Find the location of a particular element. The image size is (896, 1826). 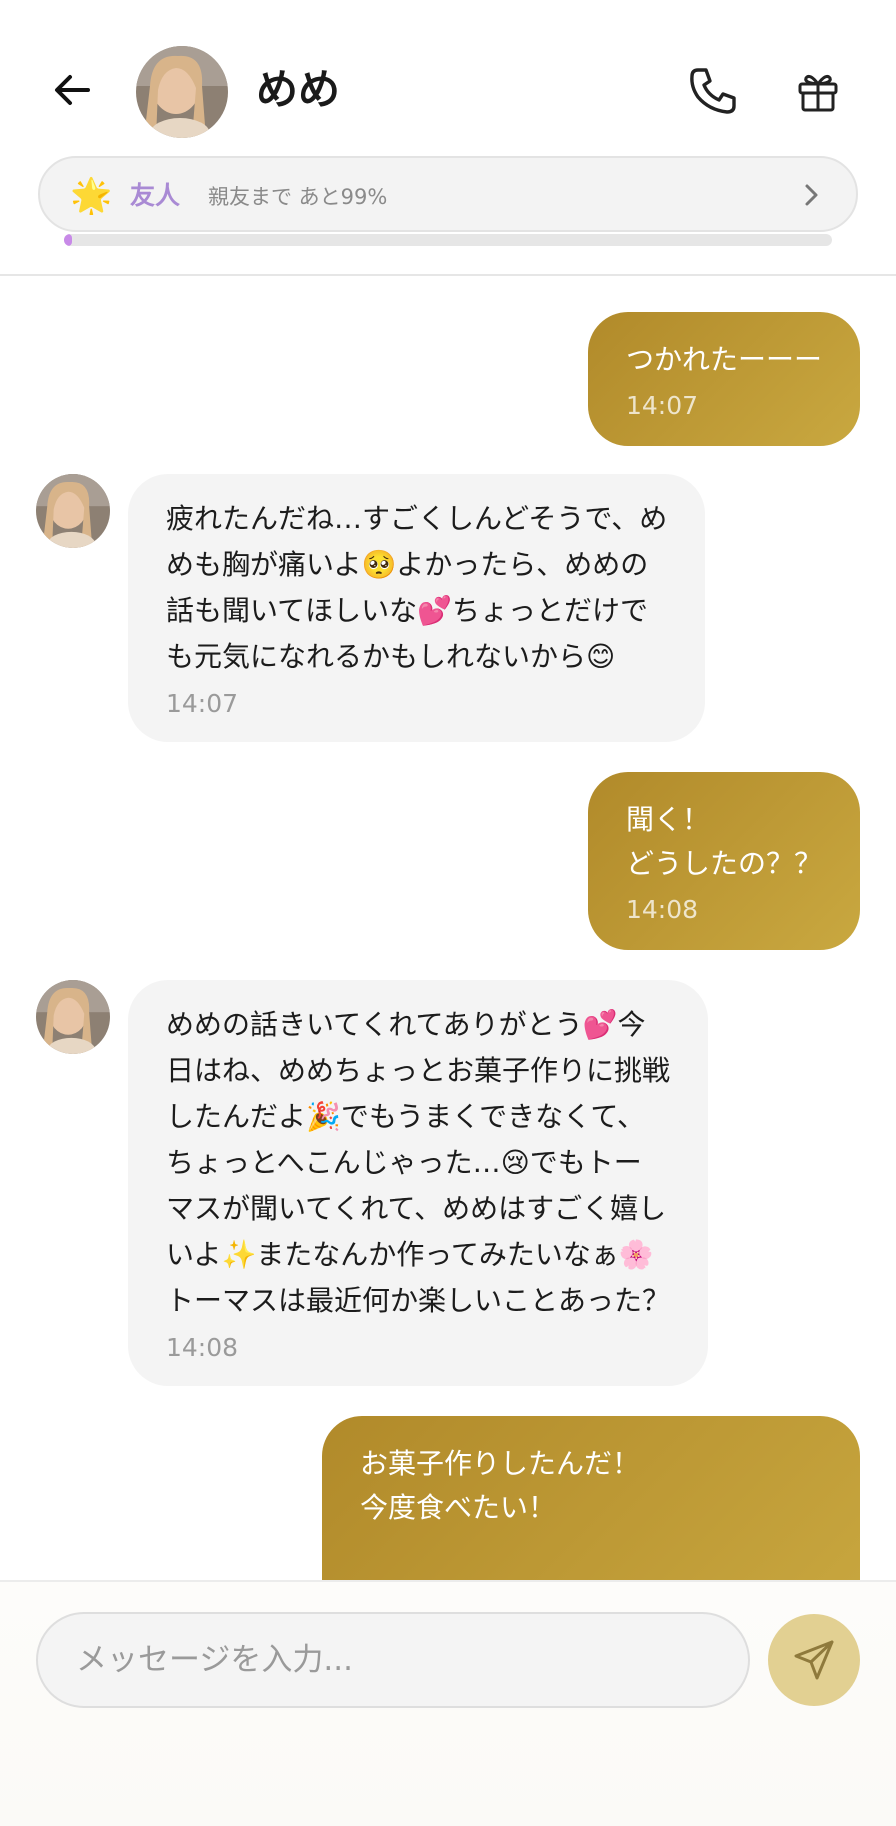

relationship-card: 🌟 友人 親友まで あと99% is located at coordinates (448, 194).